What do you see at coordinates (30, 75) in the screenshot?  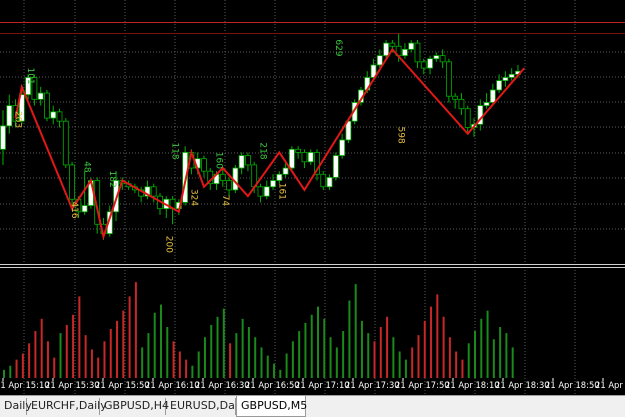 I see `zigzag-label: 101` at bounding box center [30, 75].